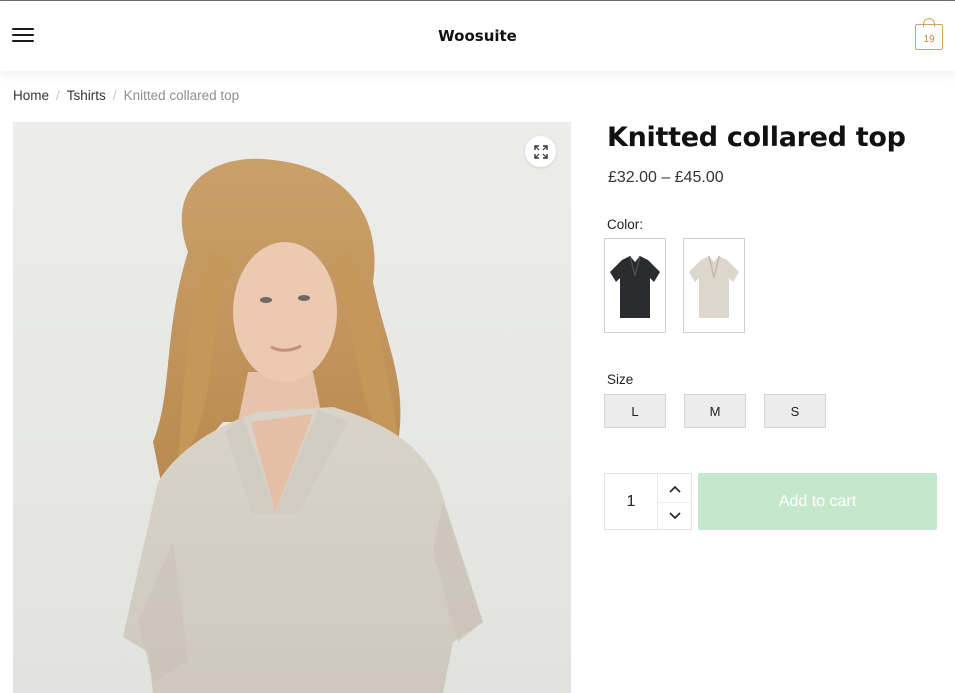 This screenshot has height=693, width=955. I want to click on quantity-stepper, so click(648, 501).